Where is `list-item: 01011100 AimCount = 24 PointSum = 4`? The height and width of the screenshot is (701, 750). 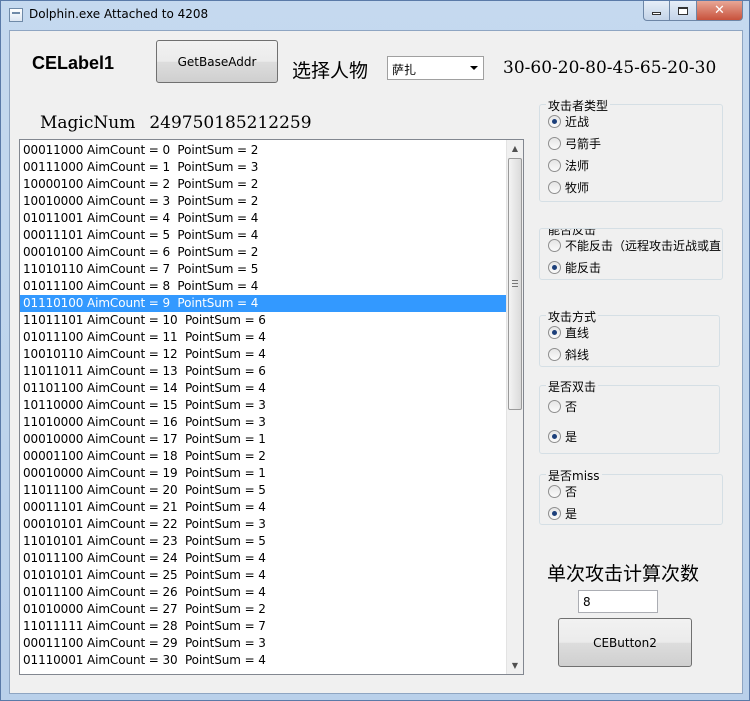 list-item: 01011100 AimCount = 24 PointSum = 4 is located at coordinates (263, 558).